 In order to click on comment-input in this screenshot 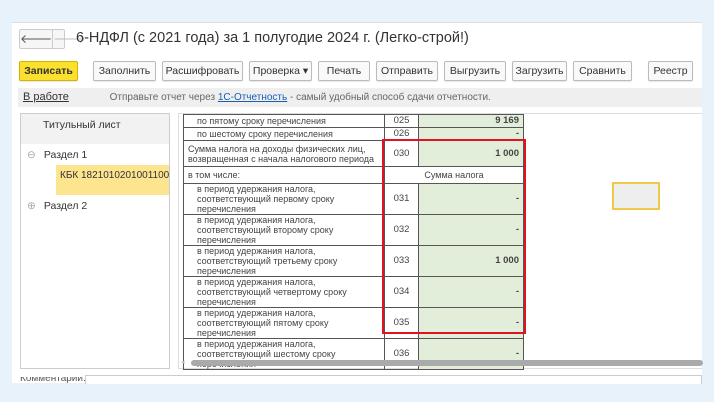, I will do `click(393, 379)`.